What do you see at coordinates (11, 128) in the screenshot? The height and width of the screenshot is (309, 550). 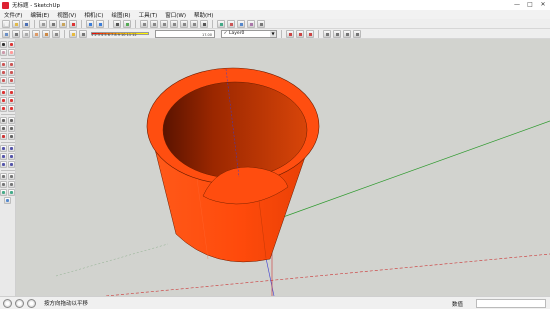 I see `text-icon` at bounding box center [11, 128].